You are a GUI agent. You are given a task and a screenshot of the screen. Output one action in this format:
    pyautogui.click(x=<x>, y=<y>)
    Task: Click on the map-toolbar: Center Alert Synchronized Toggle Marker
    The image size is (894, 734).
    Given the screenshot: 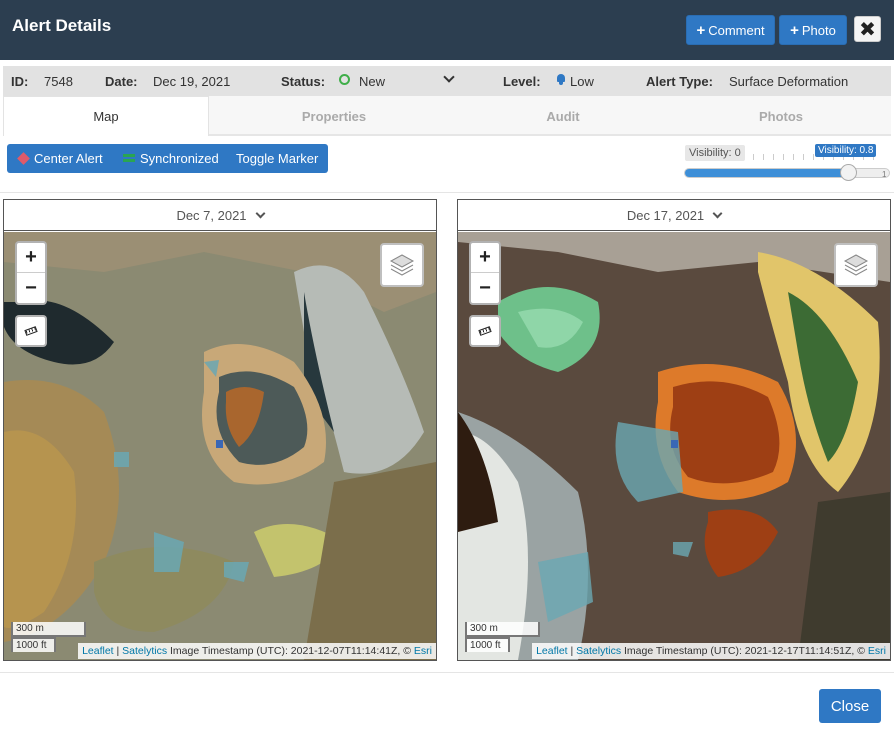 What is the action you would take?
    pyautogui.click(x=167, y=158)
    